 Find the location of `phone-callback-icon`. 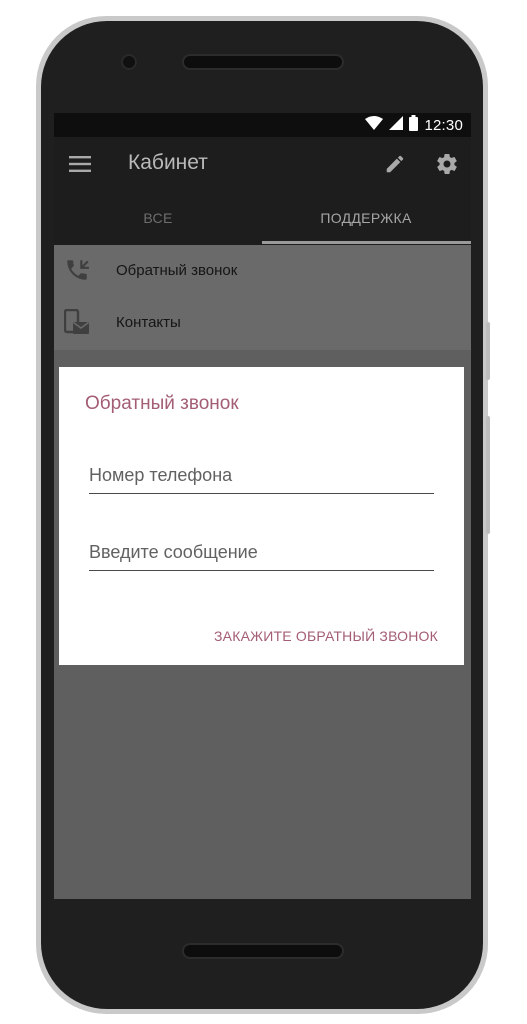

phone-callback-icon is located at coordinates (77, 271).